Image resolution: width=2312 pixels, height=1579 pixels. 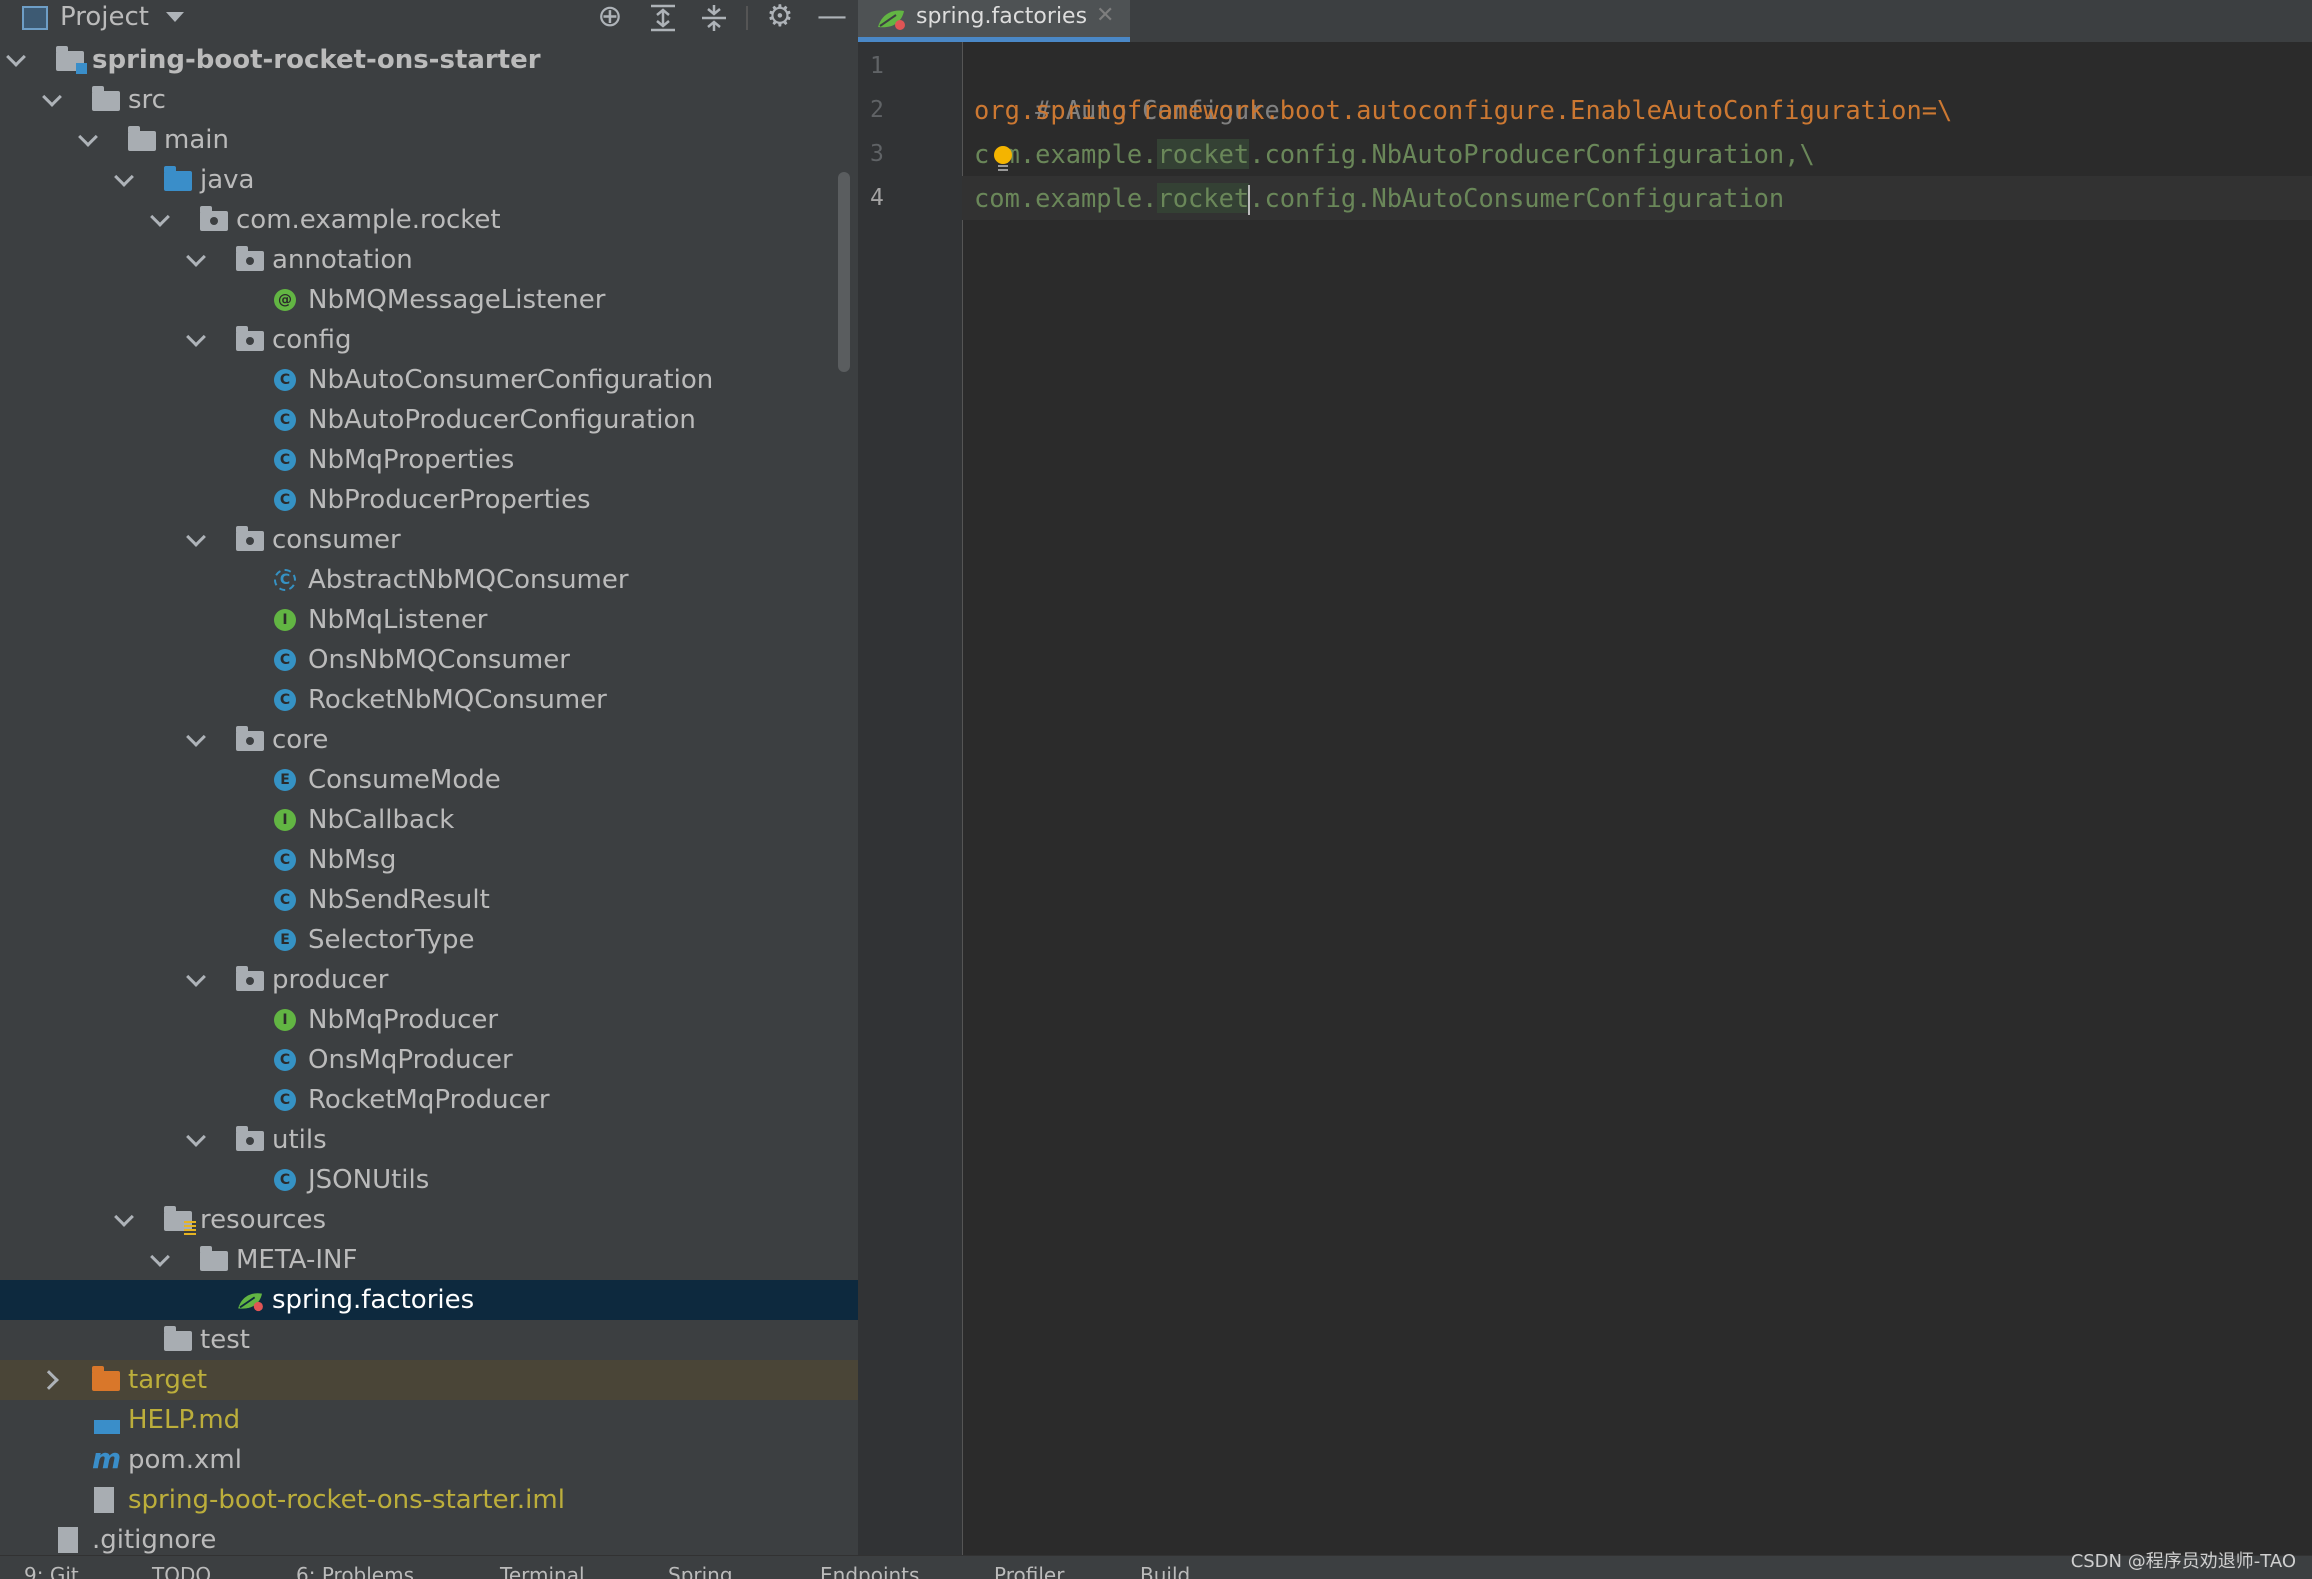 I want to click on enum-icon: E, so click(x=285, y=780).